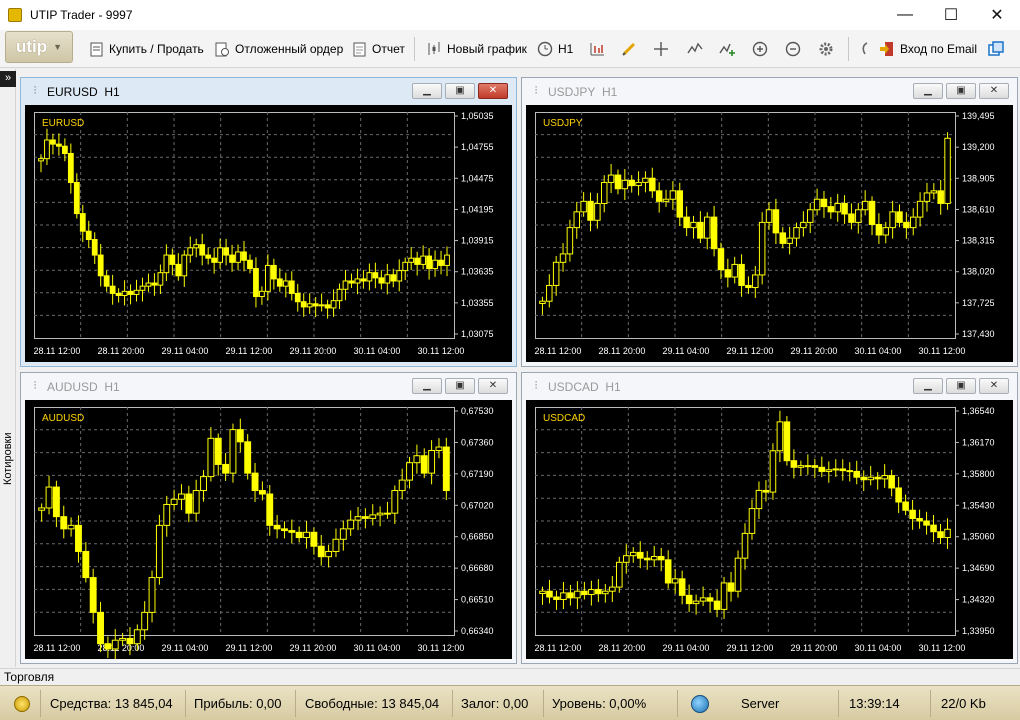 The image size is (1020, 720). I want to click on report-button: Отчет, so click(378, 49).